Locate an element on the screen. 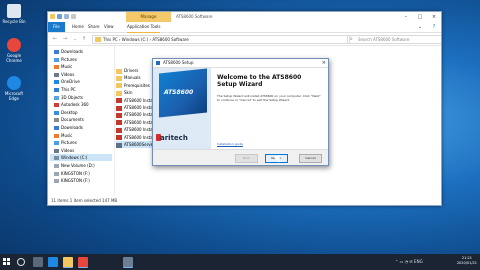  file-row: Skin is located at coordinates (124, 92).